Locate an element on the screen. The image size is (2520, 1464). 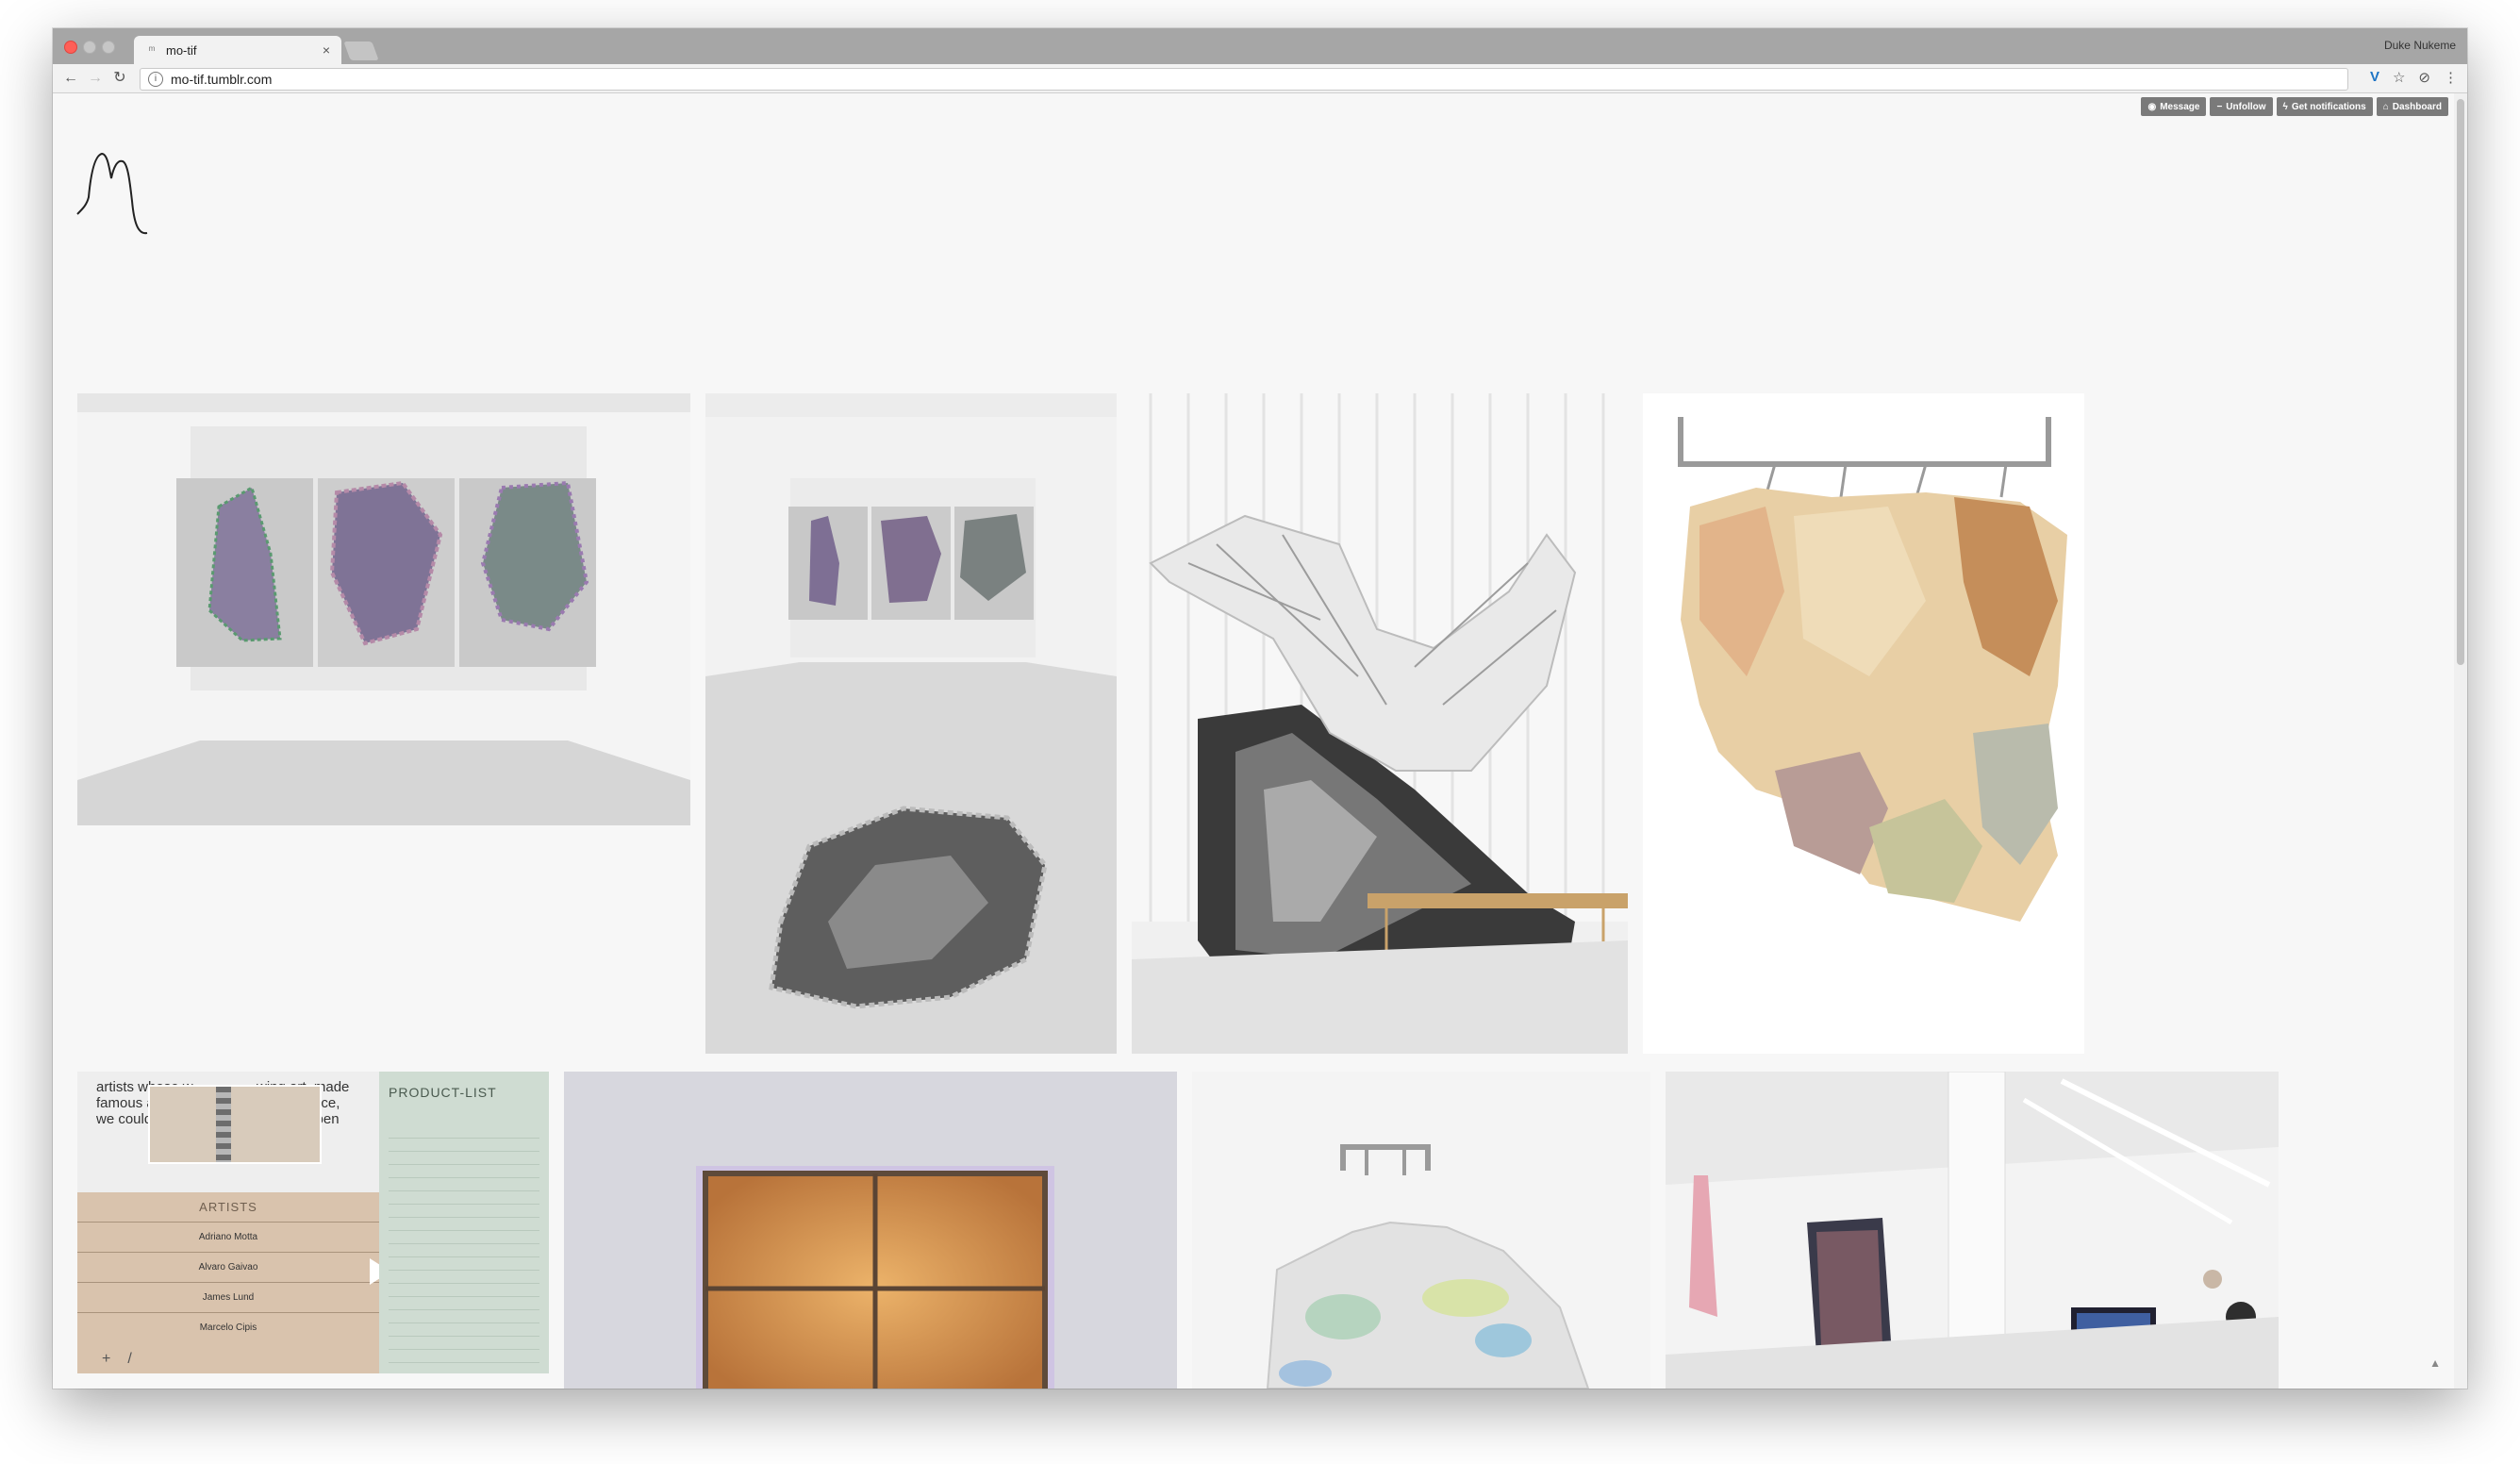
favicon-icon: ᵐ is located at coordinates (152, 50).